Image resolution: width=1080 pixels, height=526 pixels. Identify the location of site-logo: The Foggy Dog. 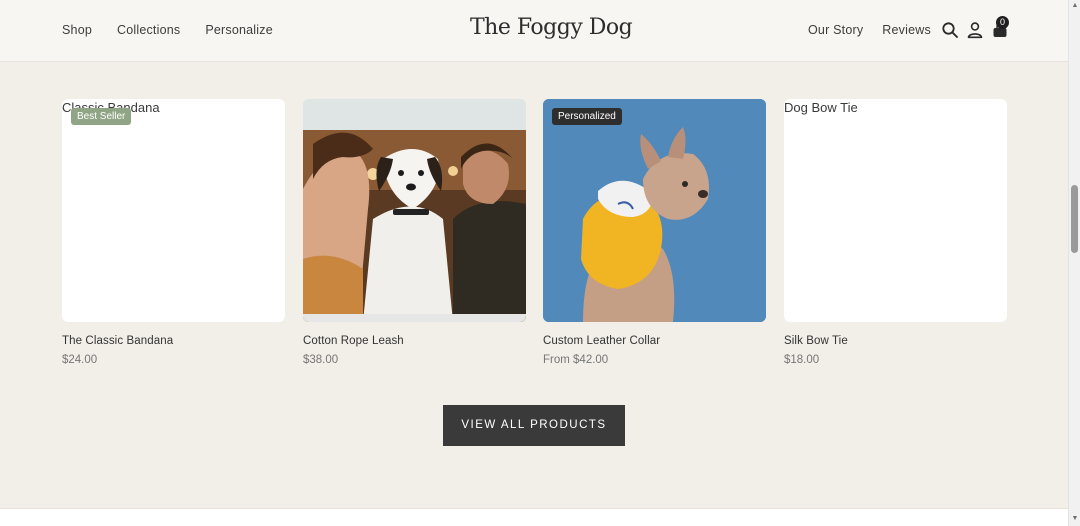
(551, 27).